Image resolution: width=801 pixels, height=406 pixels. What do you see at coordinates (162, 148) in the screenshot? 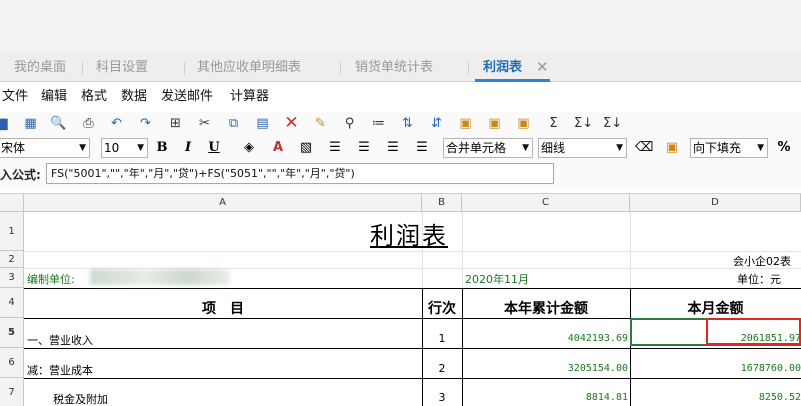
I see `bold-button: B` at bounding box center [162, 148].